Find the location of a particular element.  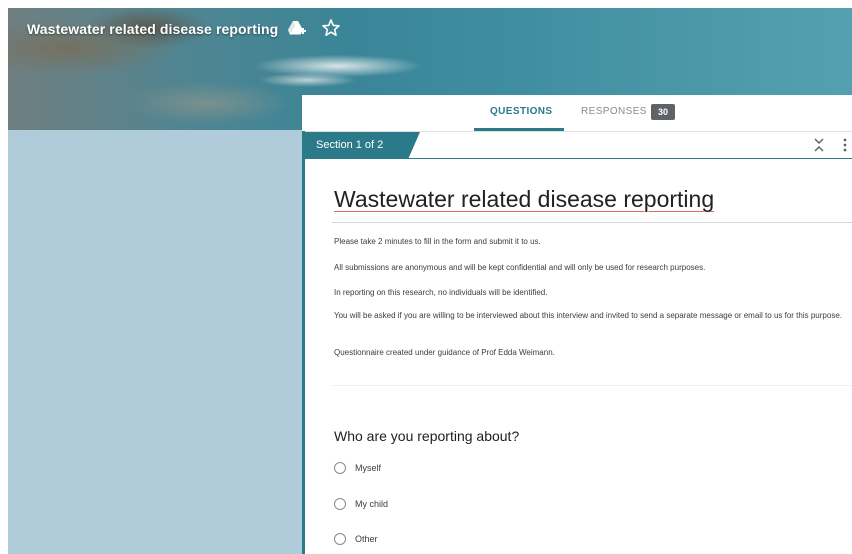

responses-count-badge: 30 is located at coordinates (663, 112).